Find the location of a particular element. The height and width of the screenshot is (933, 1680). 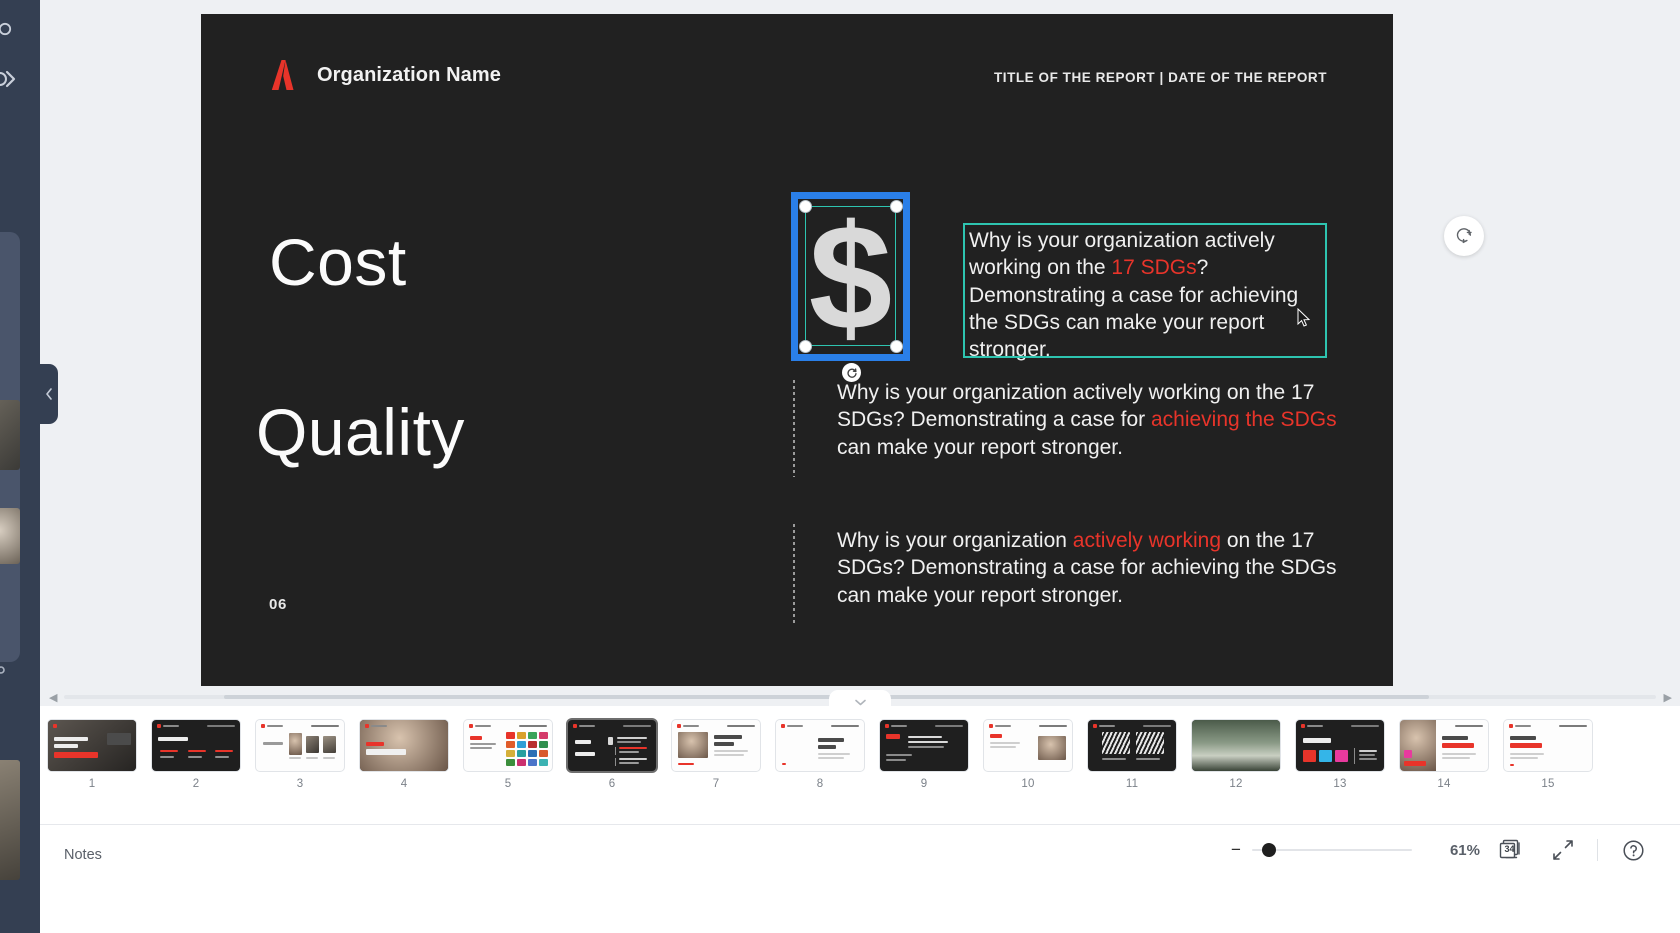

thumbnail-cell: 3 is located at coordinates (300, 755).